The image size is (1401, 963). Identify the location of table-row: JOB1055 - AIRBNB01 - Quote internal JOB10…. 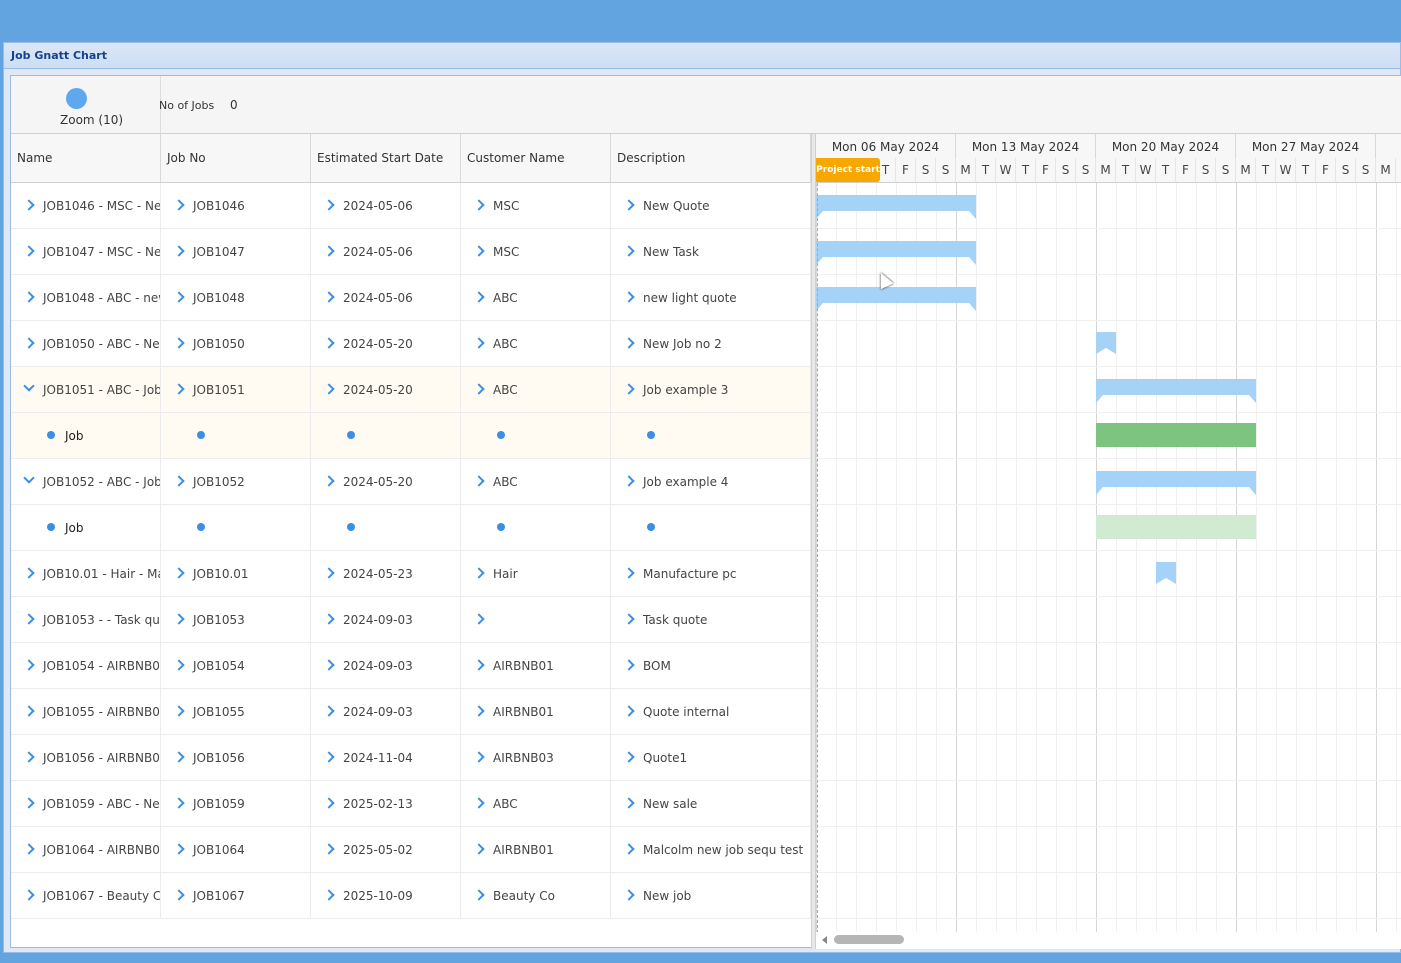
(411, 712).